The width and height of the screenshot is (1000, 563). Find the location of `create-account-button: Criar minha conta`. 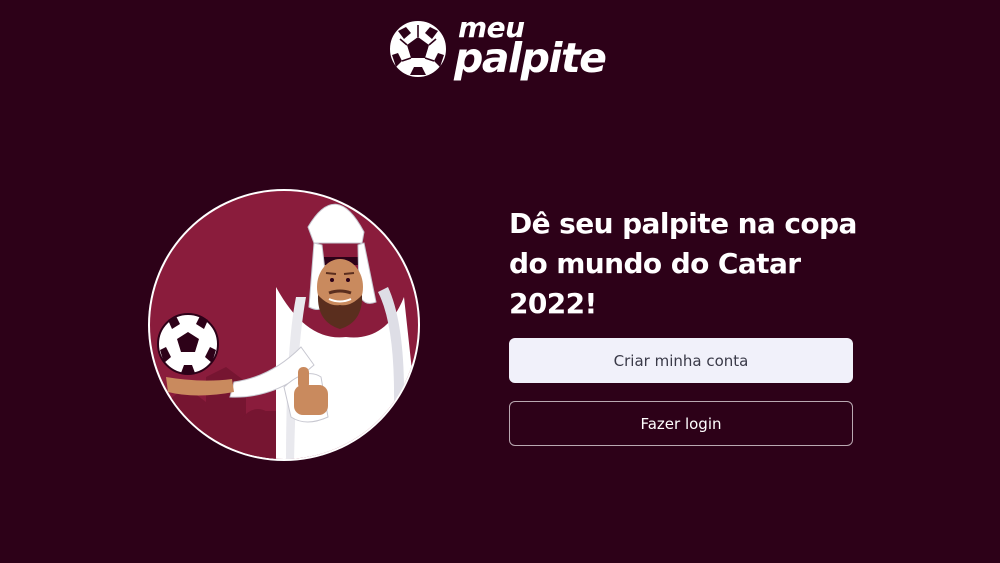

create-account-button: Criar minha conta is located at coordinates (681, 360).